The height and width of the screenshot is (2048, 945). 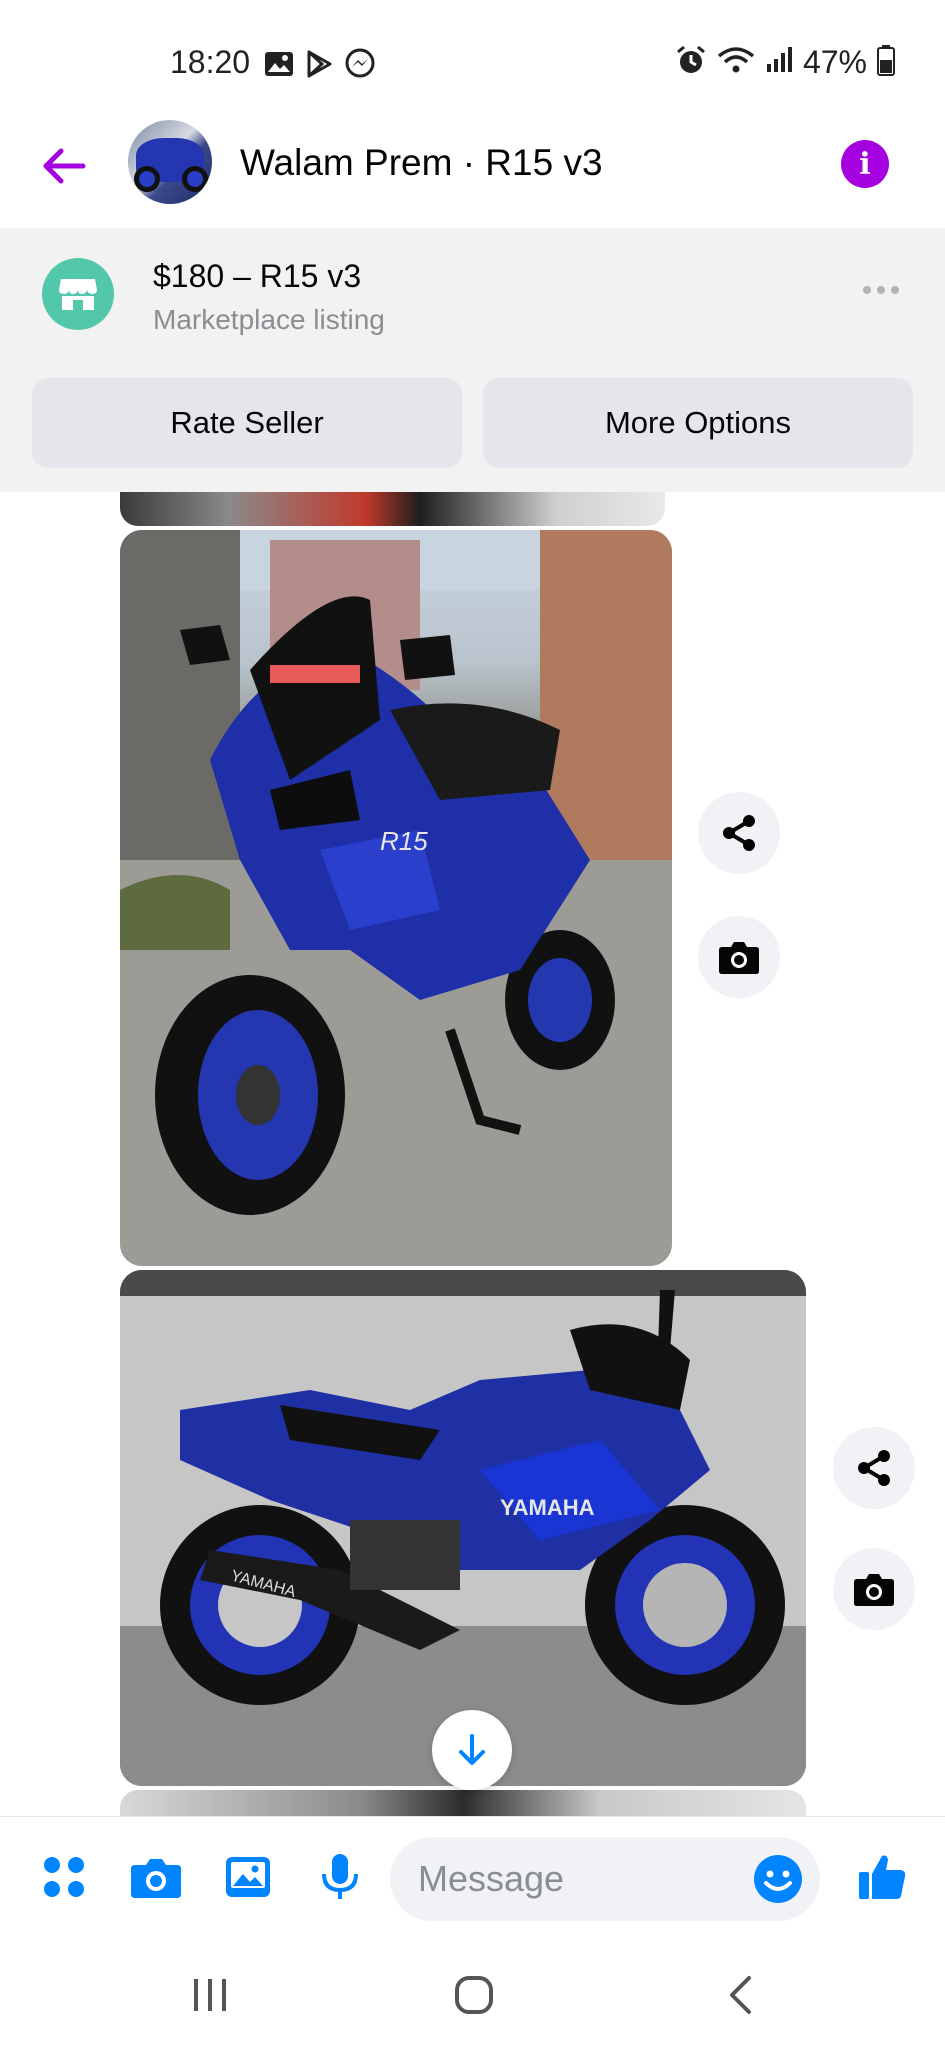 I want to click on more-actions-button, so click(x=64, y=1877).